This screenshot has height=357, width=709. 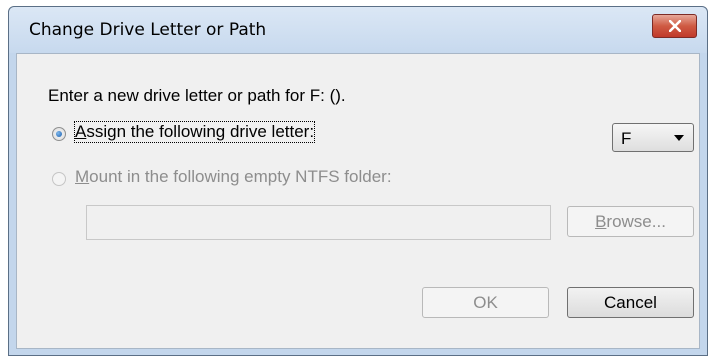 I want to click on title-bar: Change Drive Letter or Path, so click(x=358, y=30).